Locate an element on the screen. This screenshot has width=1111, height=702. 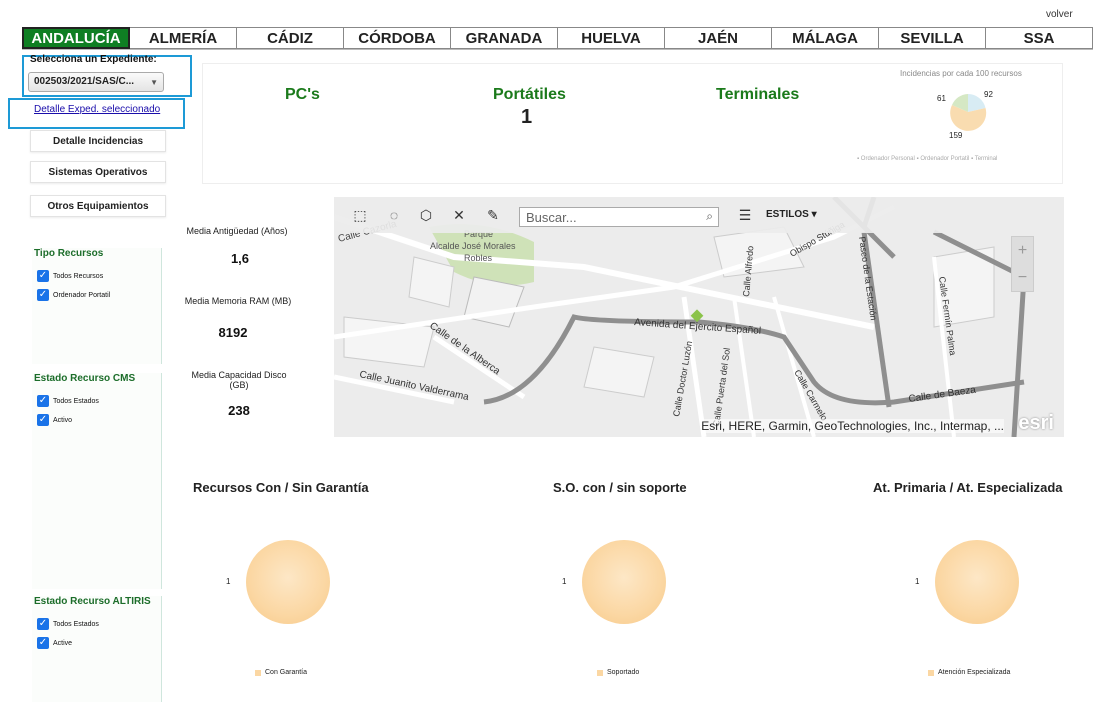
checkbox-label: Todos Recursos is located at coordinates (78, 276).